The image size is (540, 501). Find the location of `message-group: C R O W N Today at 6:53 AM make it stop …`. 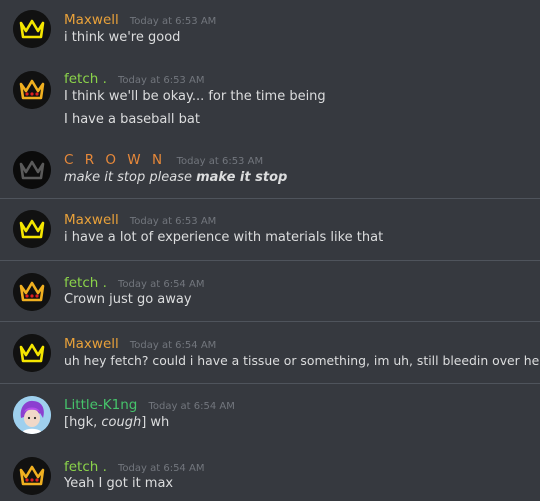

message-group: C R O W N Today at 6:53 AM make it stop … is located at coordinates (270, 169).